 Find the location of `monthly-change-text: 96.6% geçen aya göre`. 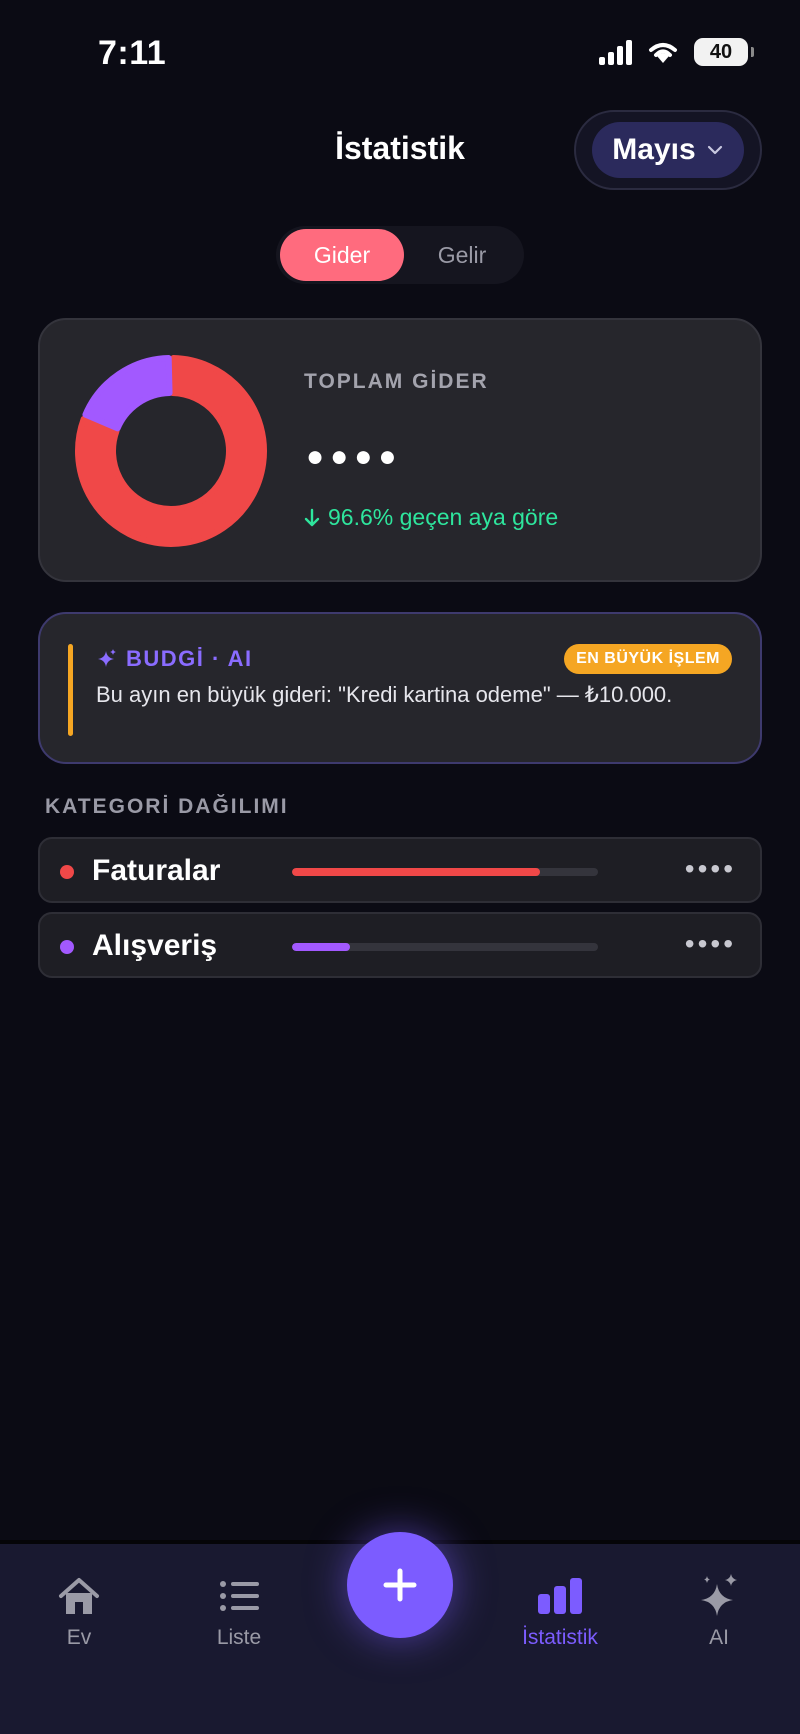

monthly-change-text: 96.6% geçen aya göre is located at coordinates (443, 517).